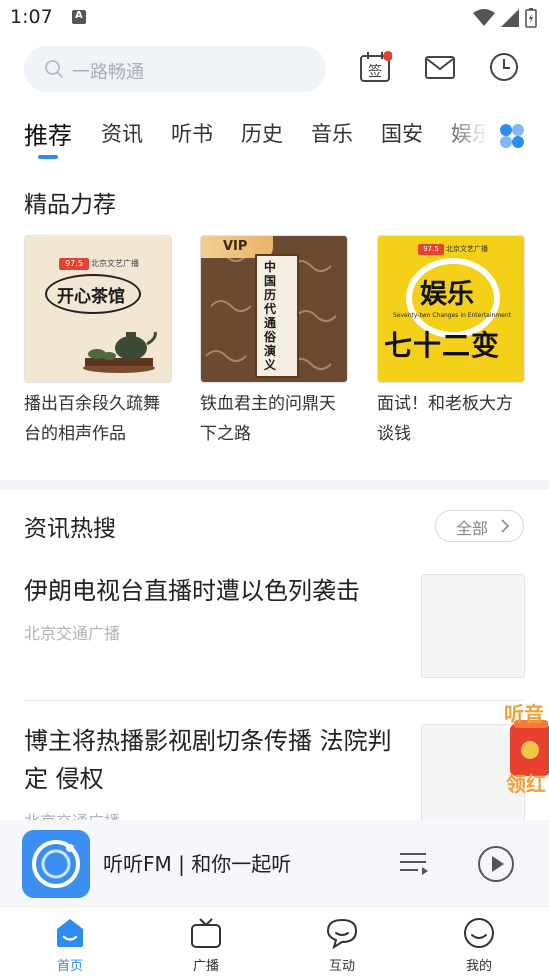 Image resolution: width=549 pixels, height=976 pixels. Describe the element at coordinates (440, 67) in the screenshot. I see `mail-icon` at that location.